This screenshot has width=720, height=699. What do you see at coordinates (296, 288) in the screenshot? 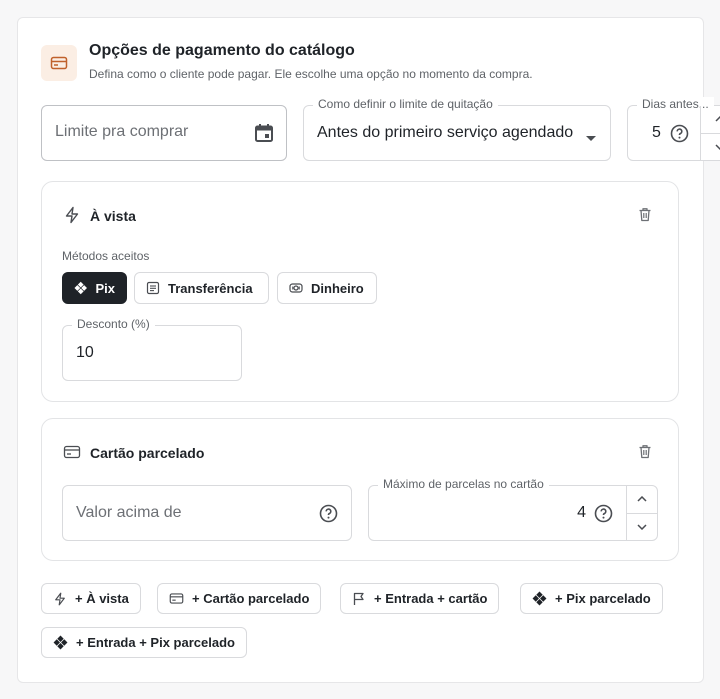
I see `banknote-icon` at bounding box center [296, 288].